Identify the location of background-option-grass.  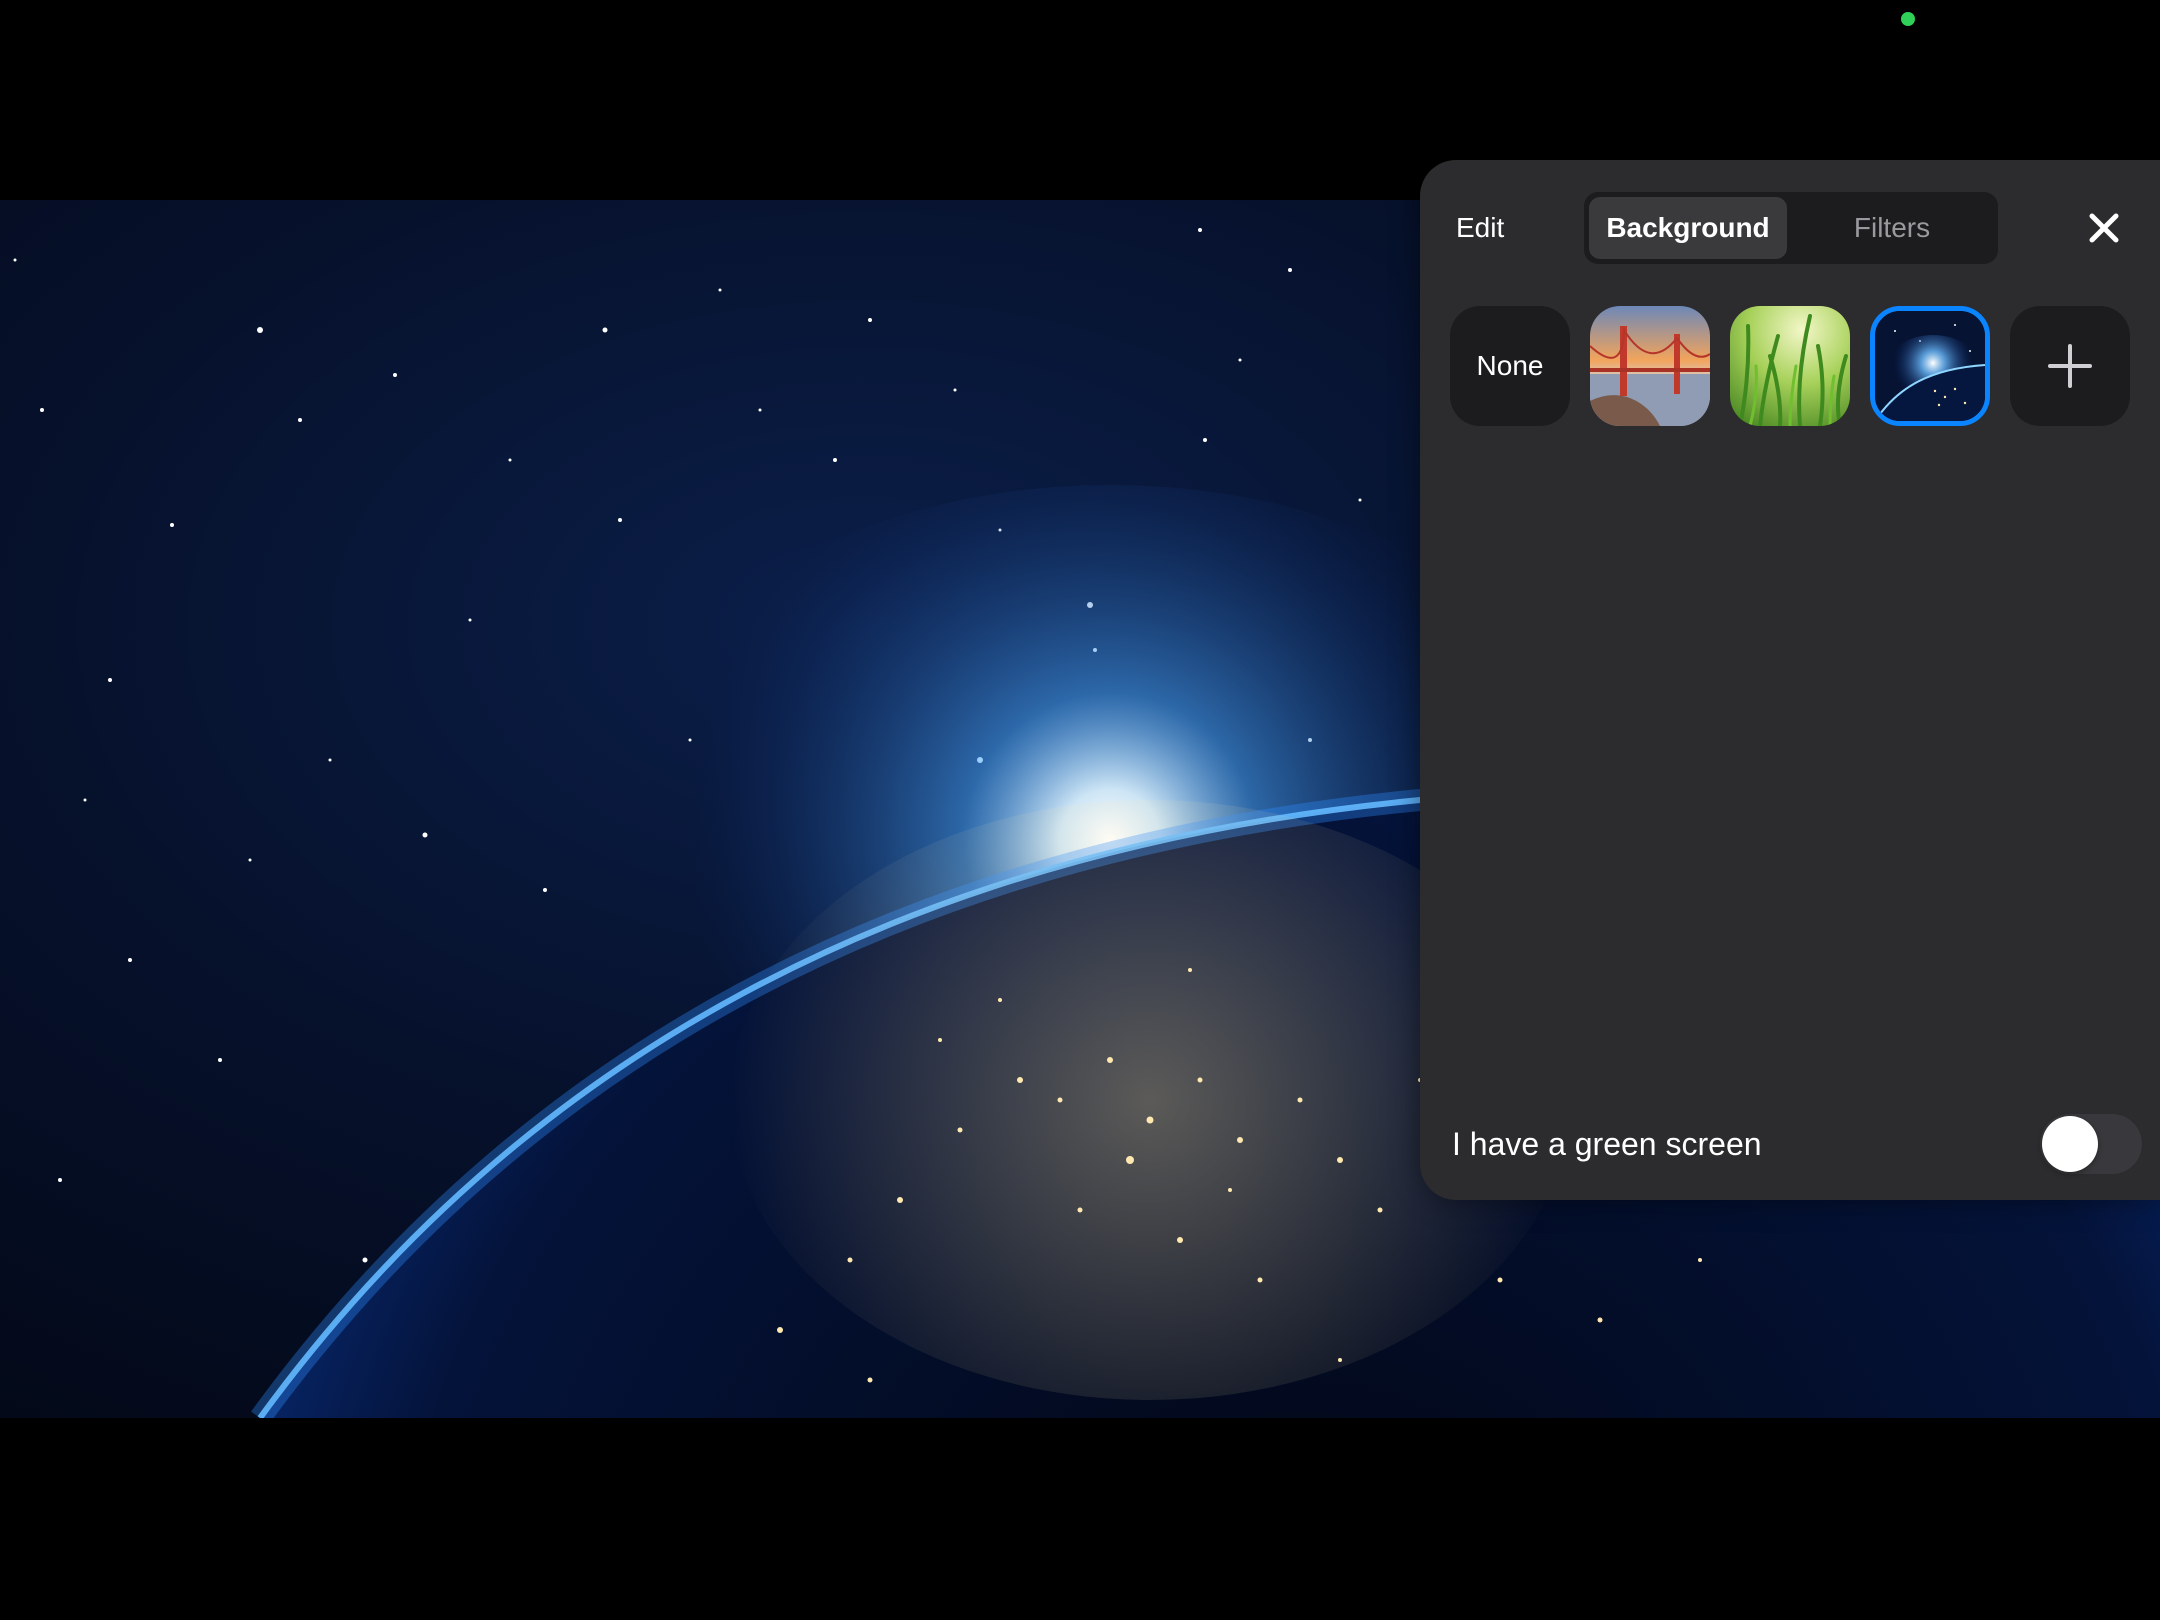
(1790, 366).